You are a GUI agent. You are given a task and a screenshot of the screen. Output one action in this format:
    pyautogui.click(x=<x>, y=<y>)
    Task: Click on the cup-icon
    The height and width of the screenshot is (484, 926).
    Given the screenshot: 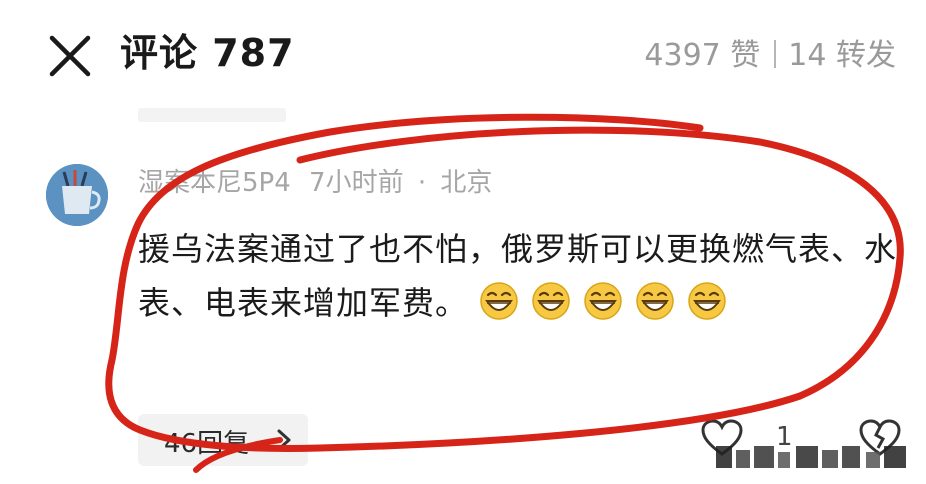 What is the action you would take?
    pyautogui.click(x=77, y=195)
    